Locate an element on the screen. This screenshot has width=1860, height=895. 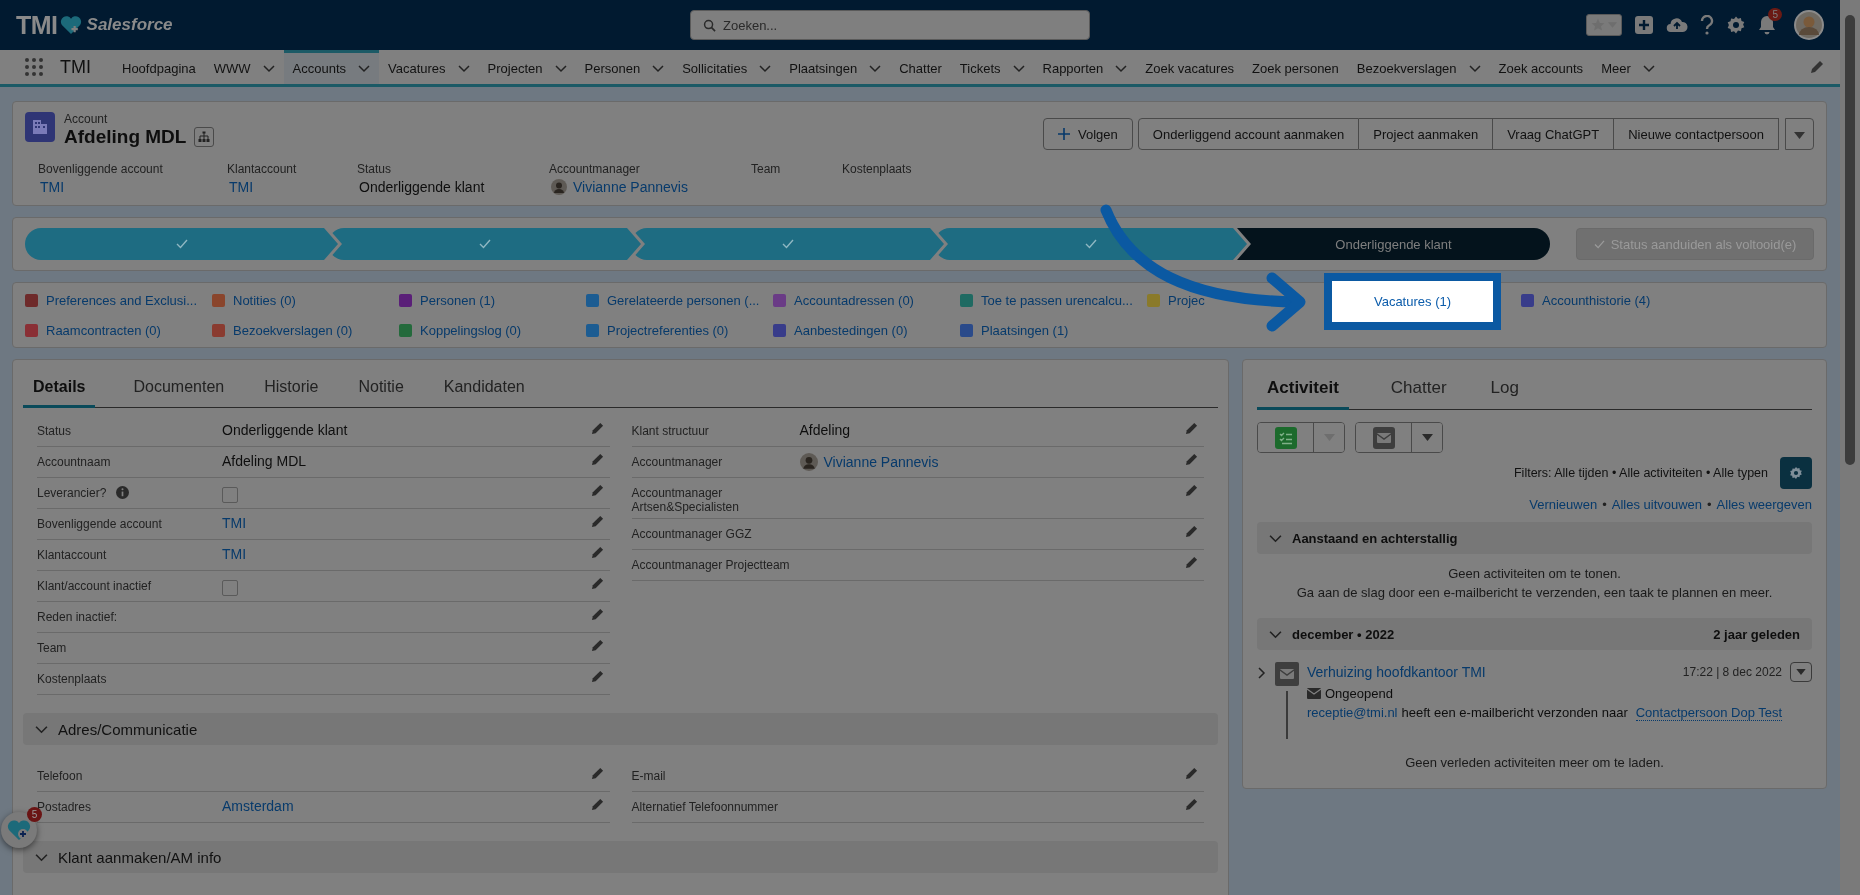
sender-link: receptie@tmi.nl is located at coordinates (1352, 712).